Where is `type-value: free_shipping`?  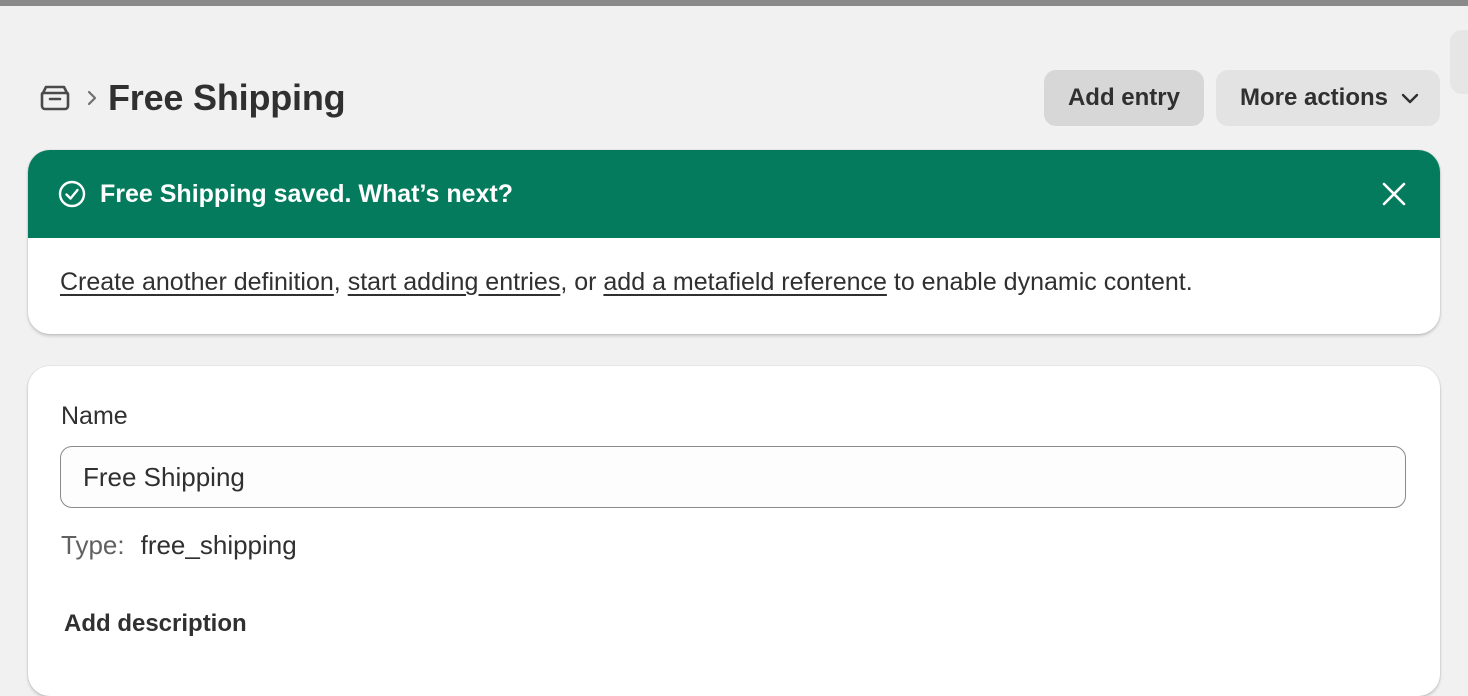
type-value: free_shipping is located at coordinates (218, 545).